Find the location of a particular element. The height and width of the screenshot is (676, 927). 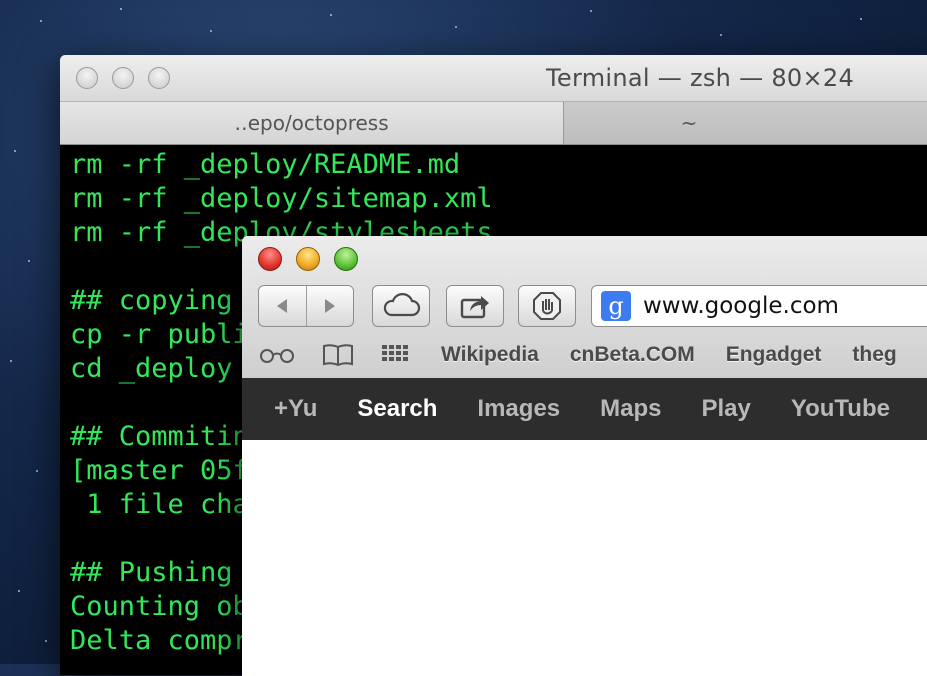

google-nav-images: Images is located at coordinates (518, 409).